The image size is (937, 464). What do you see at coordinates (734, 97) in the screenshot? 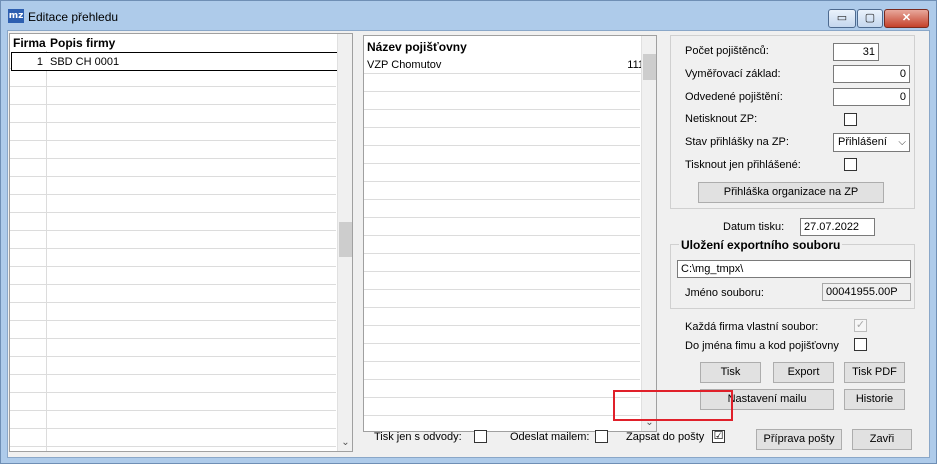
I see `odved-label: Odvedené pojištění:` at bounding box center [734, 97].